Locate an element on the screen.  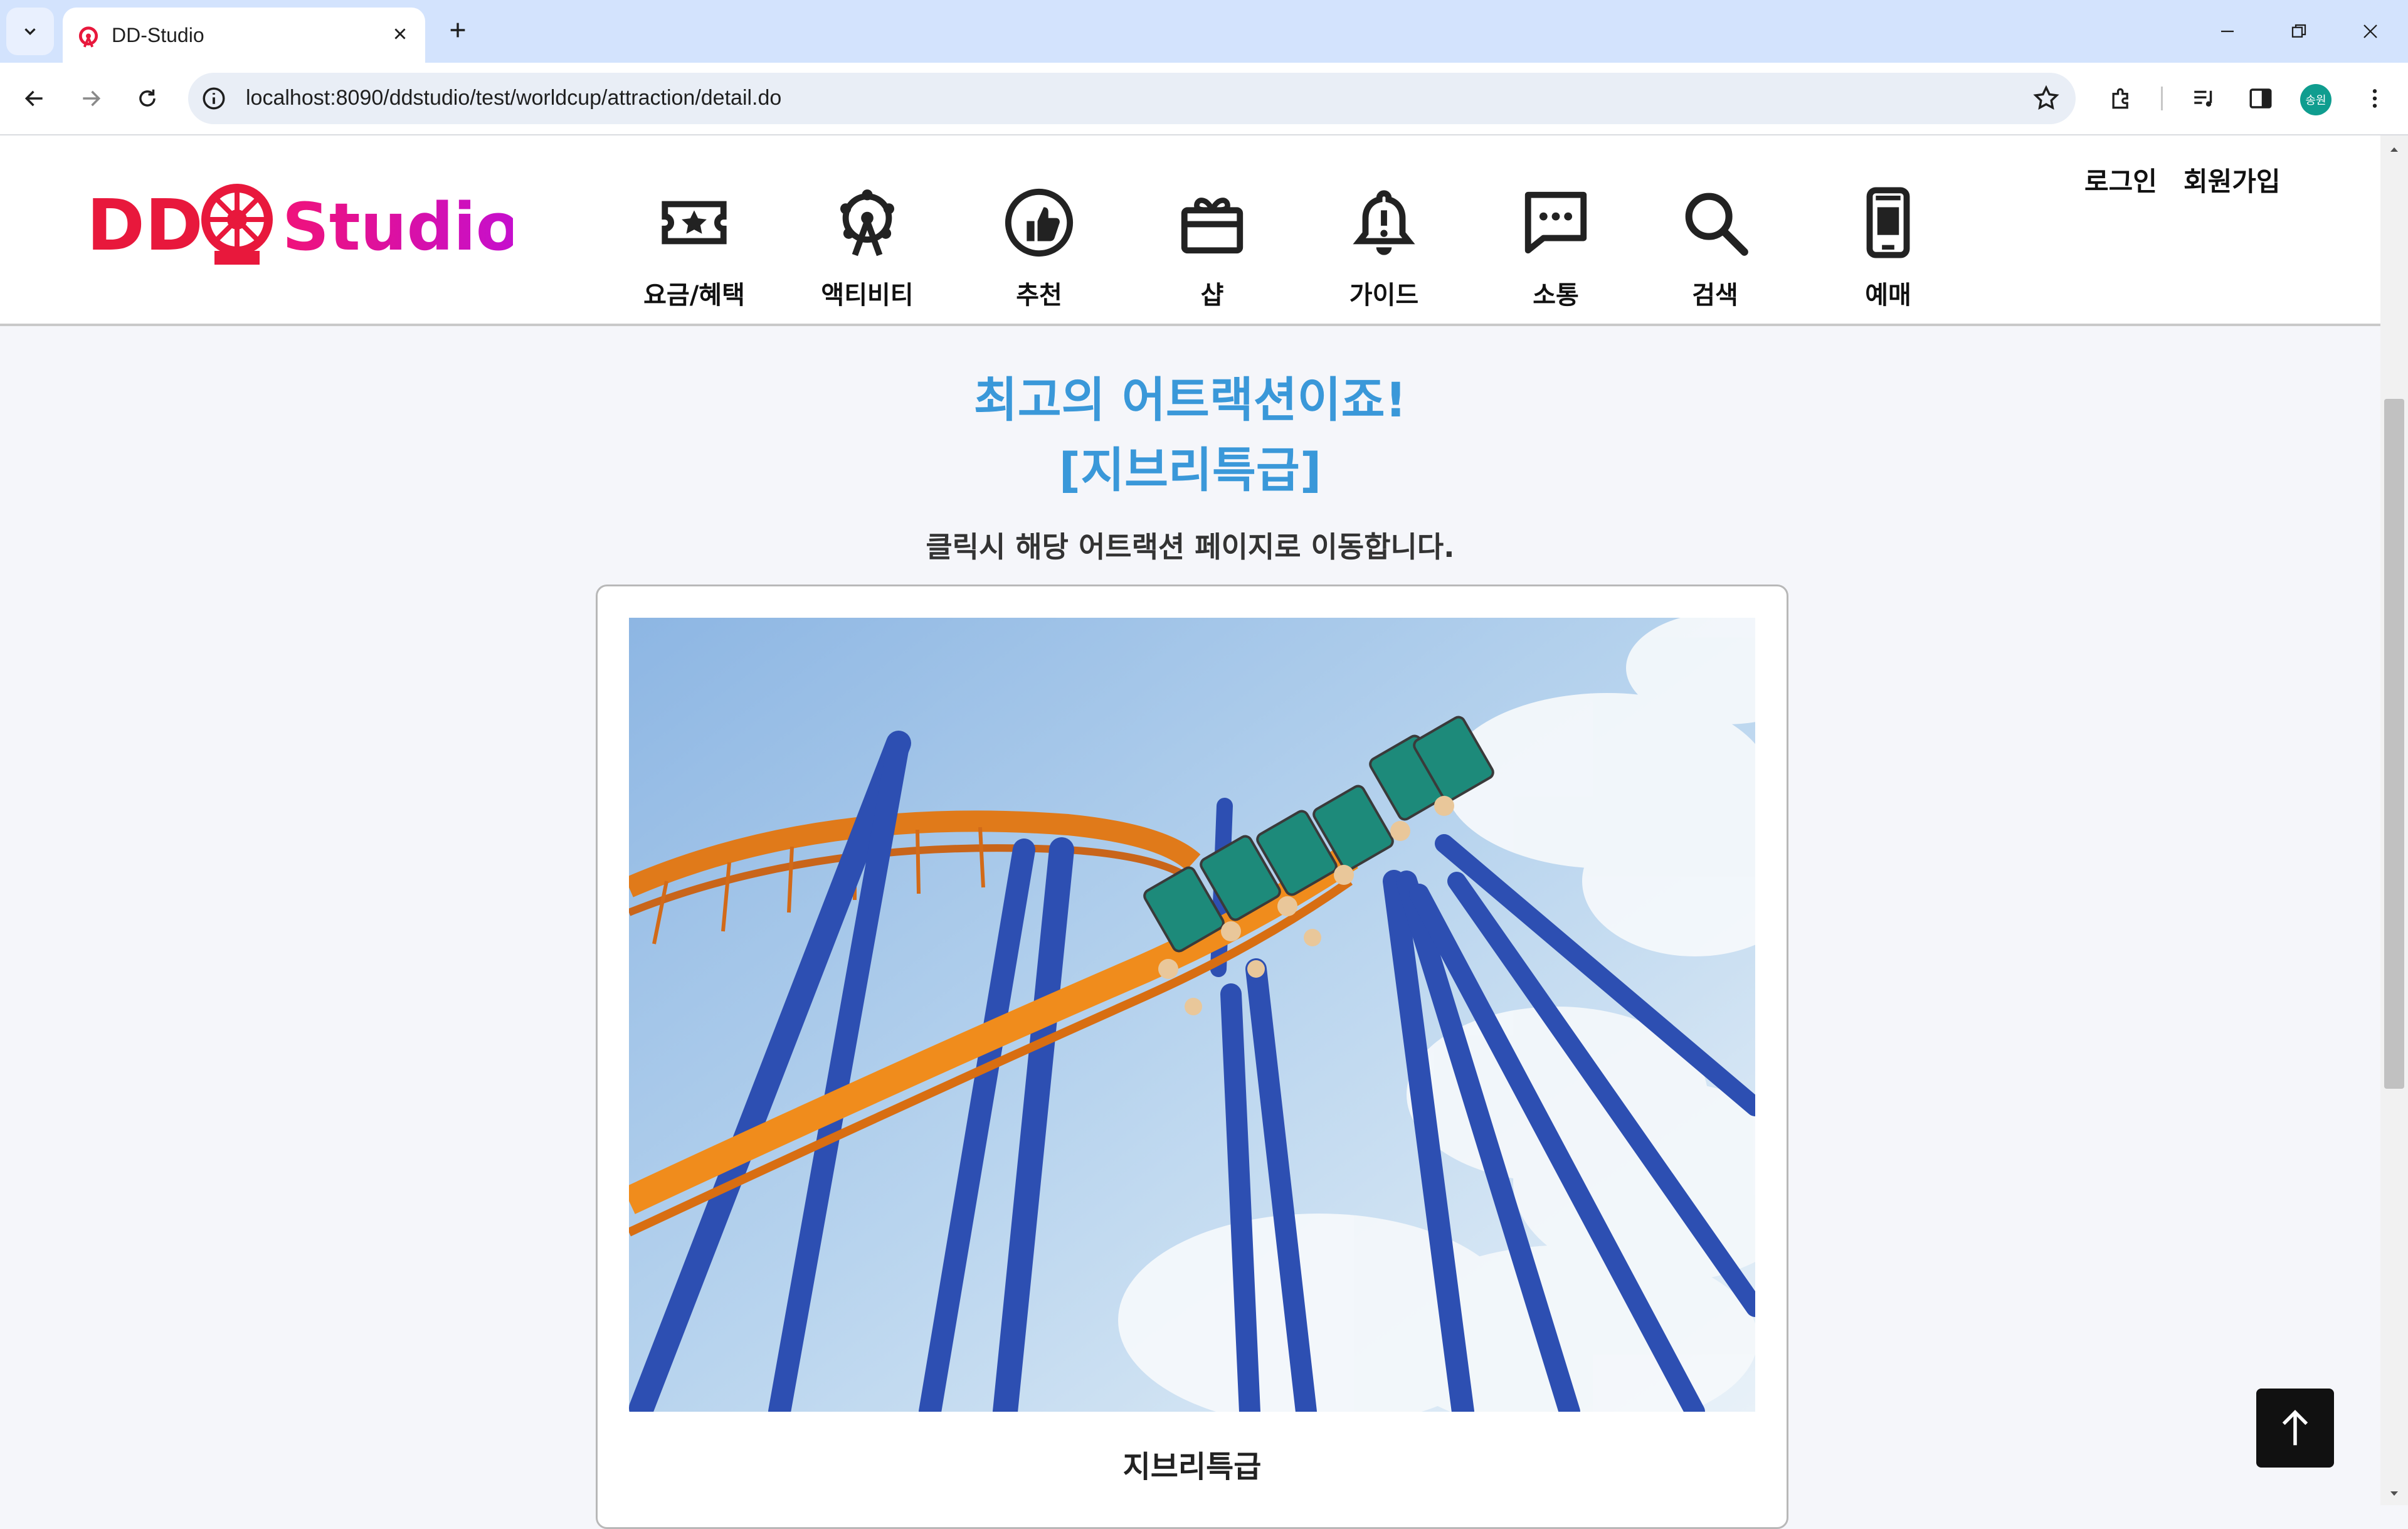
menu-label: 추천 is located at coordinates (1039, 295).